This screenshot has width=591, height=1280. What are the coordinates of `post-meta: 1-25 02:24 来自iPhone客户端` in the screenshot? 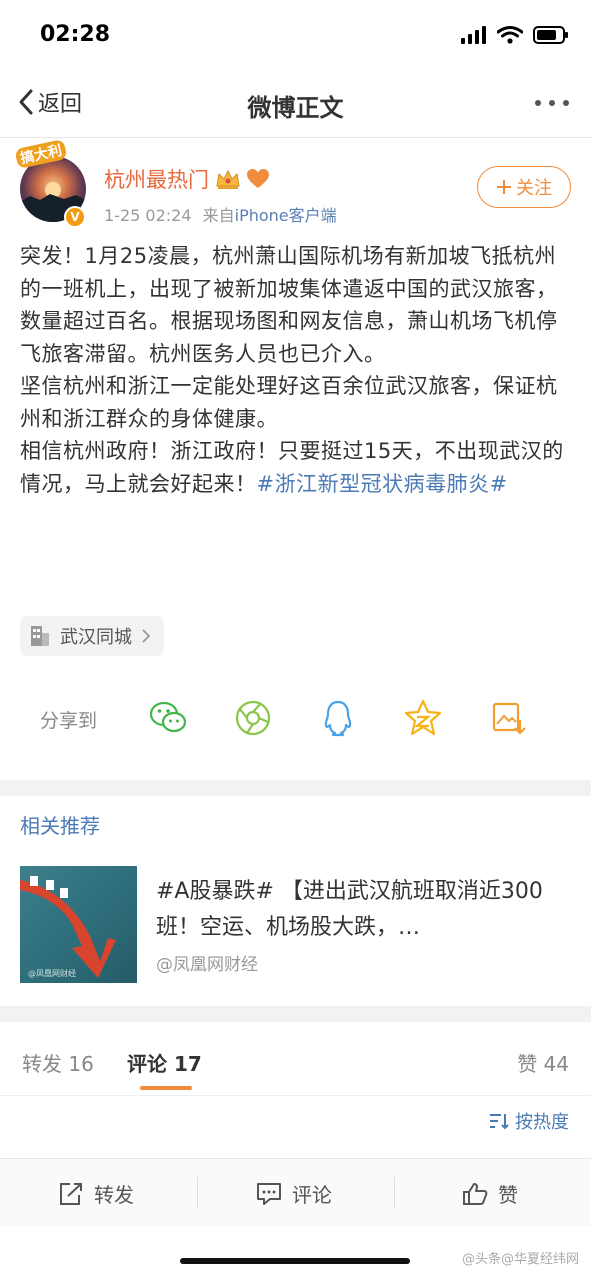 It's located at (220, 214).